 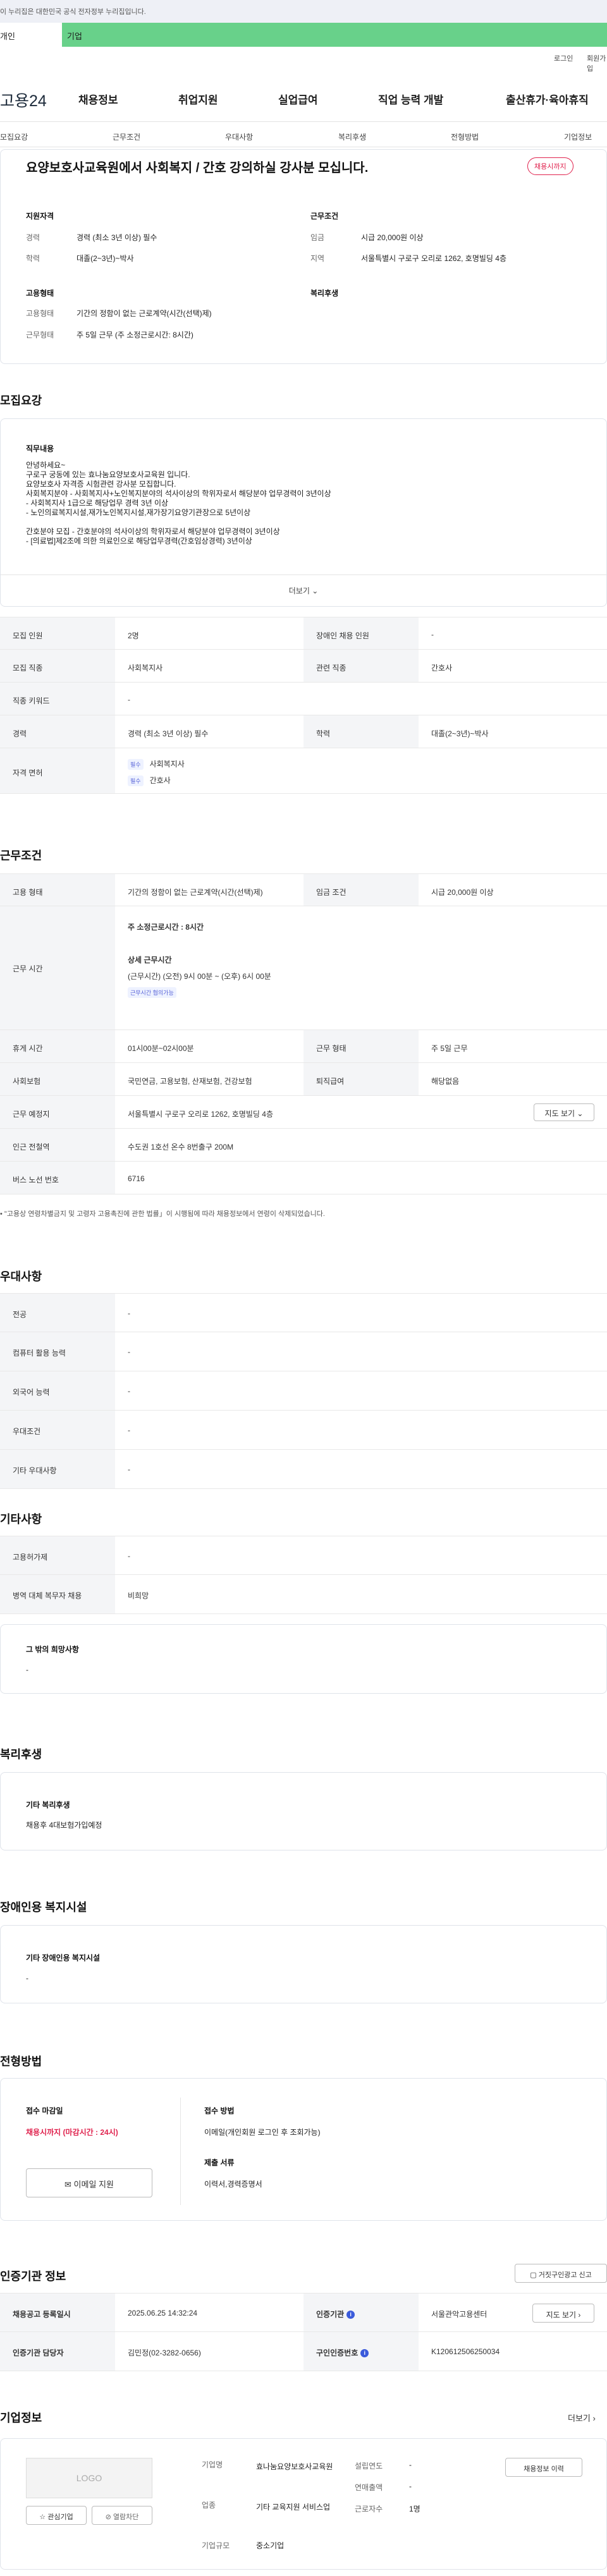 What do you see at coordinates (303, 633) in the screenshot?
I see `table-row: 모집 인원 2명 장애인 채용 인원 -` at bounding box center [303, 633].